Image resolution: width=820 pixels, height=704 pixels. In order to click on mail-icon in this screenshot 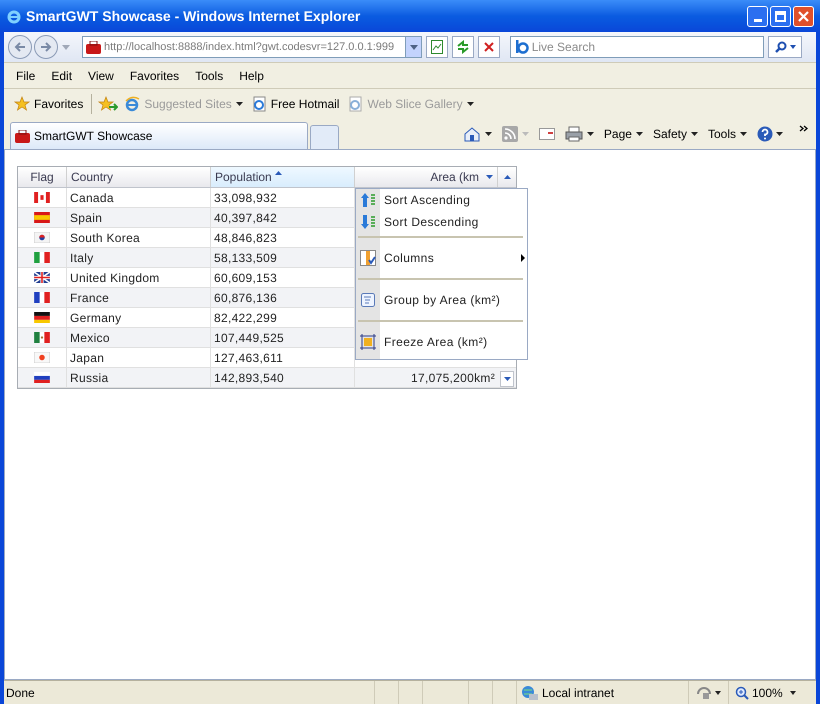, I will do `click(546, 134)`.